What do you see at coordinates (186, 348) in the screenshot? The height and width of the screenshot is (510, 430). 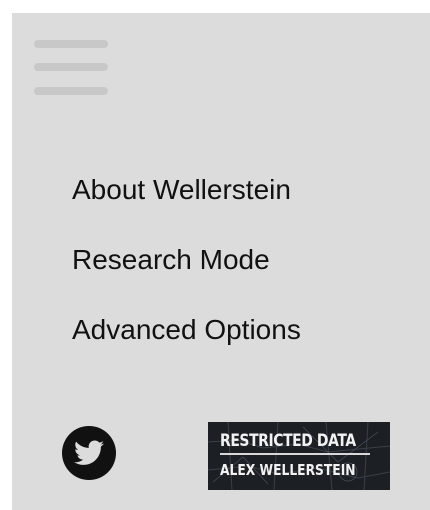 I see `menu-item-advanced-options: Advanced Options` at bounding box center [186, 348].